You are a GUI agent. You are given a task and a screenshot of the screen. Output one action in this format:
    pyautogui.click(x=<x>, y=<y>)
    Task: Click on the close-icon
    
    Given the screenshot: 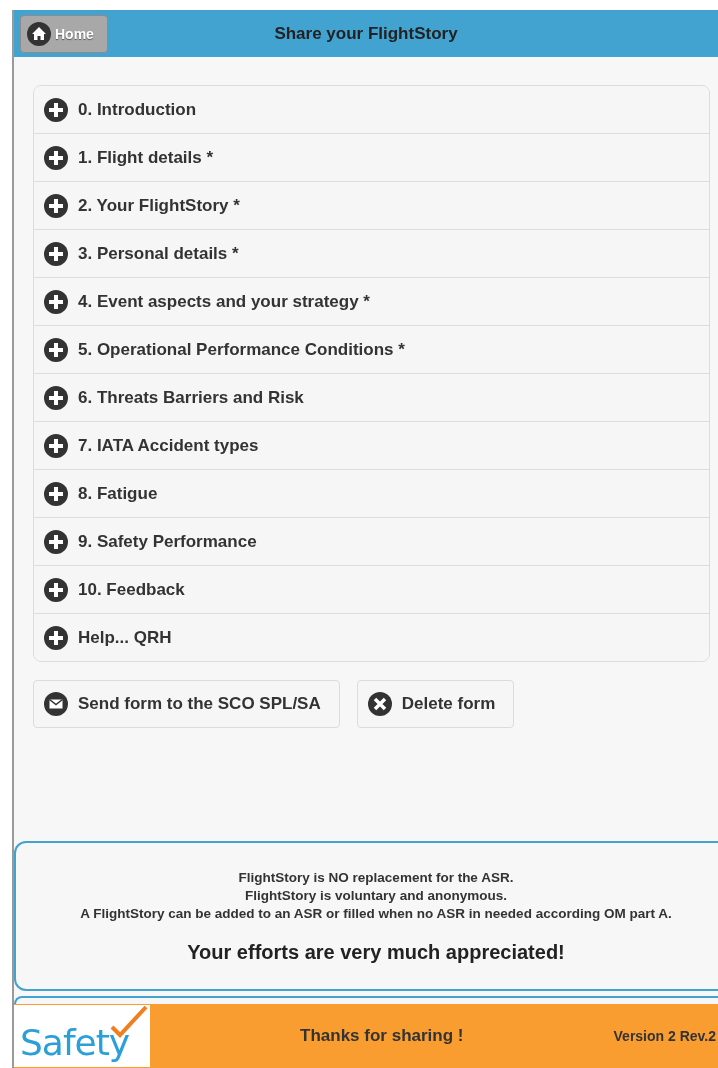 What is the action you would take?
    pyautogui.click(x=379, y=704)
    